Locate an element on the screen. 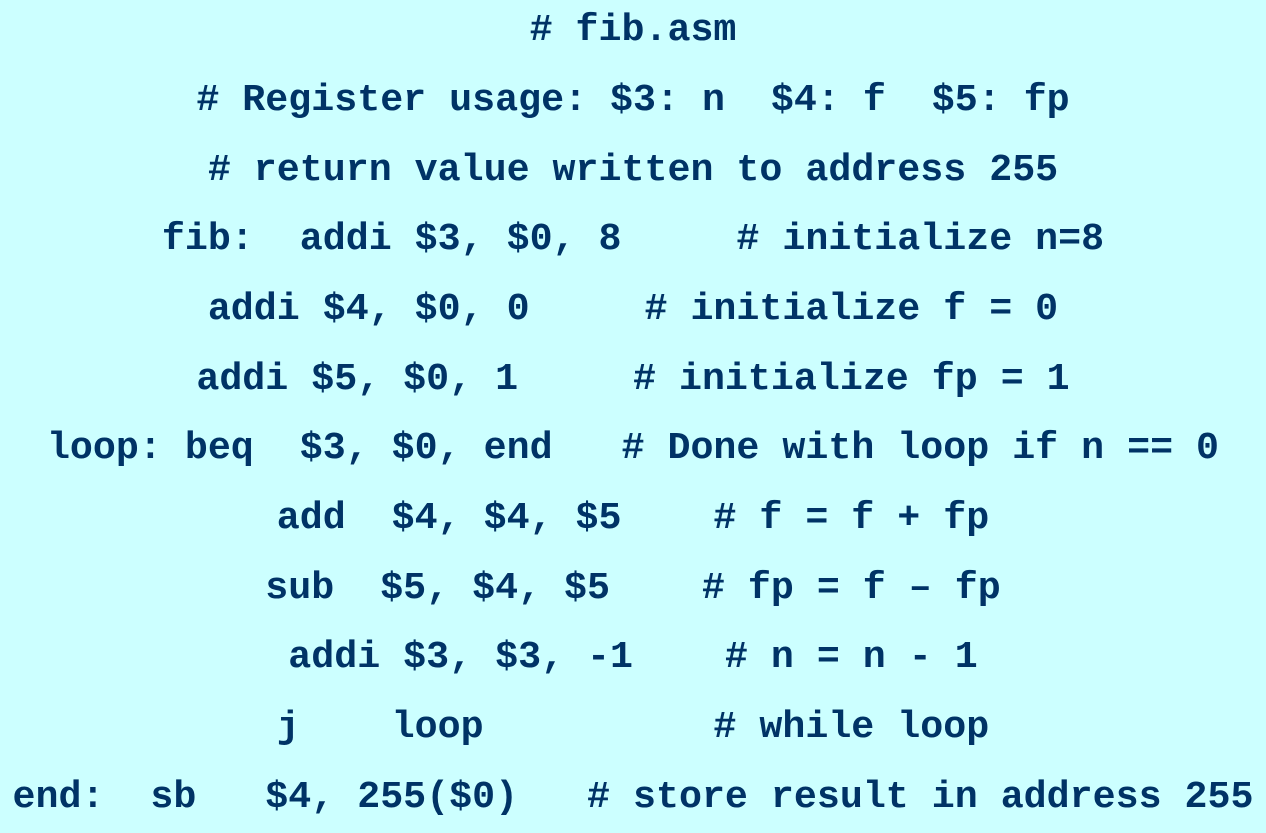 The image size is (1266, 833). code-line: addi $5, $0, 1 # initialize fp = 1 is located at coordinates (633, 379).